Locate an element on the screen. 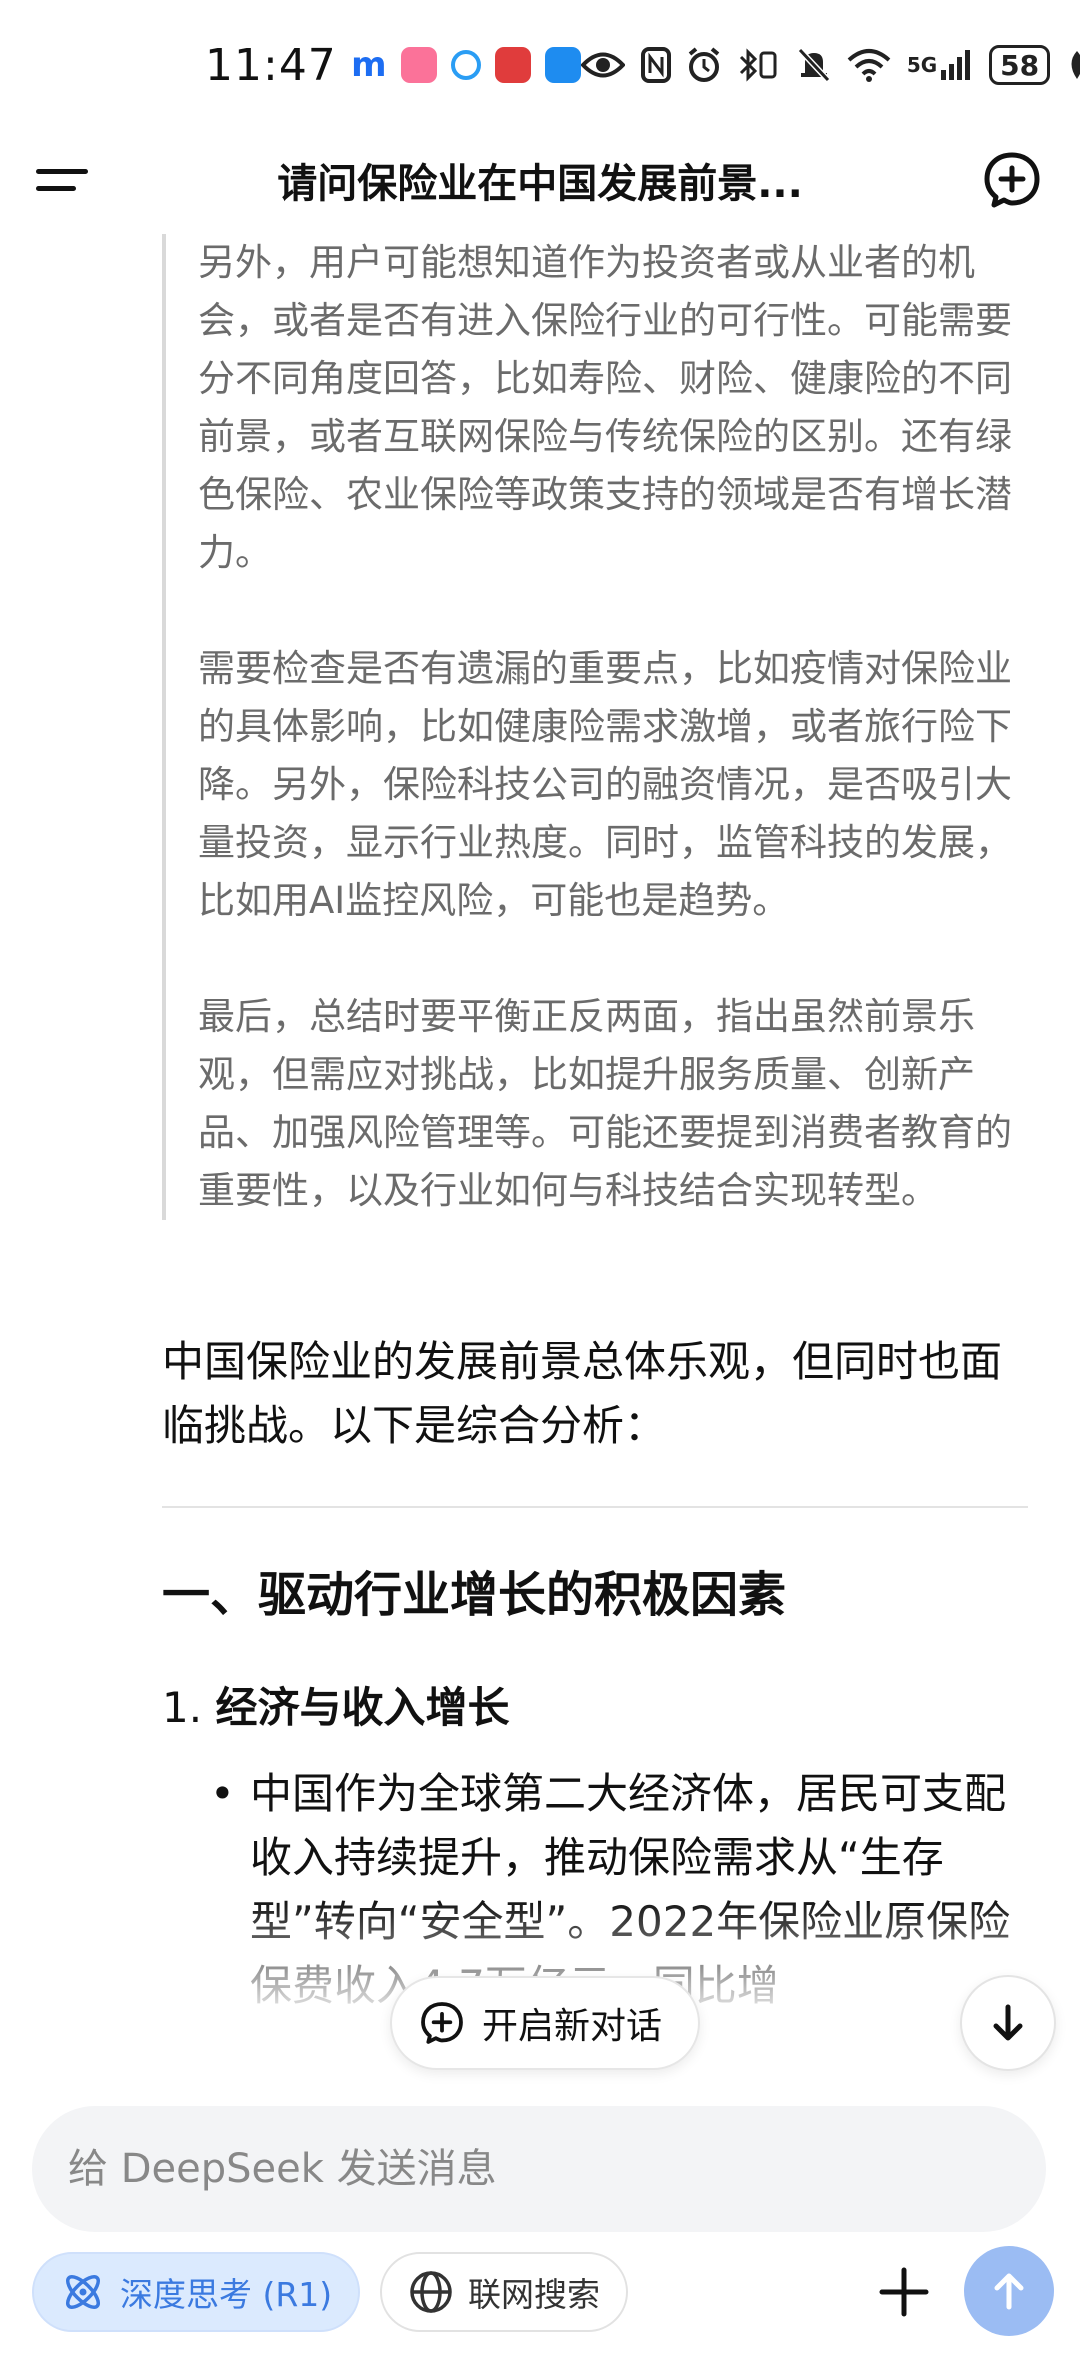 This screenshot has height=2376, width=1080. message-input is located at coordinates (539, 2169).